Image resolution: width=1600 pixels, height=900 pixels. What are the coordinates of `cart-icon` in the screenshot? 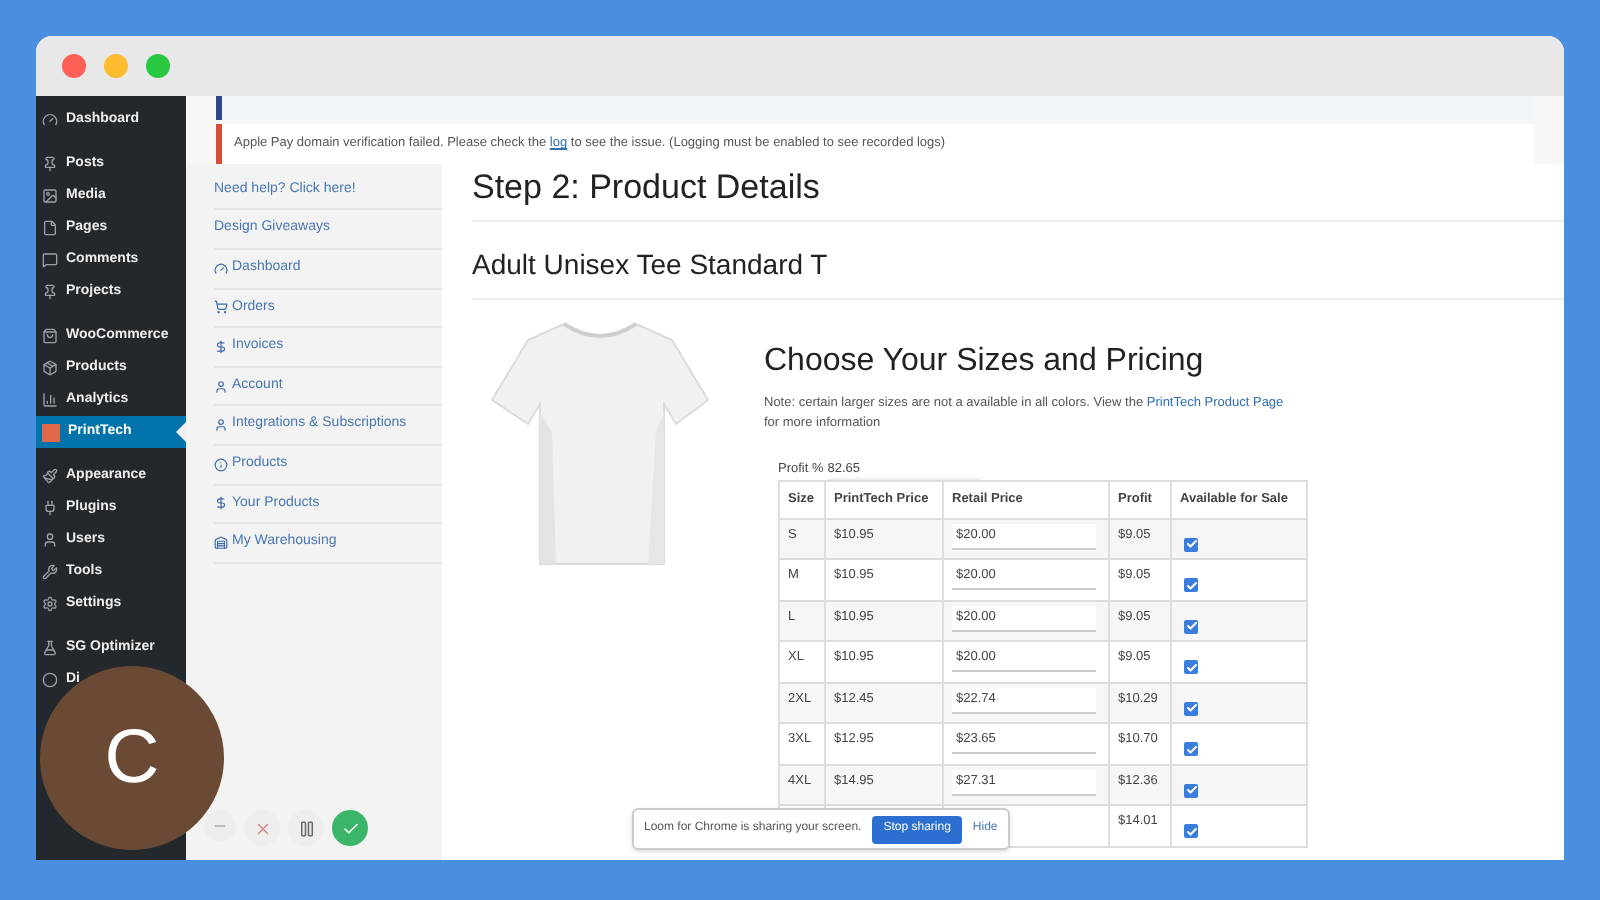 It's located at (221, 307).